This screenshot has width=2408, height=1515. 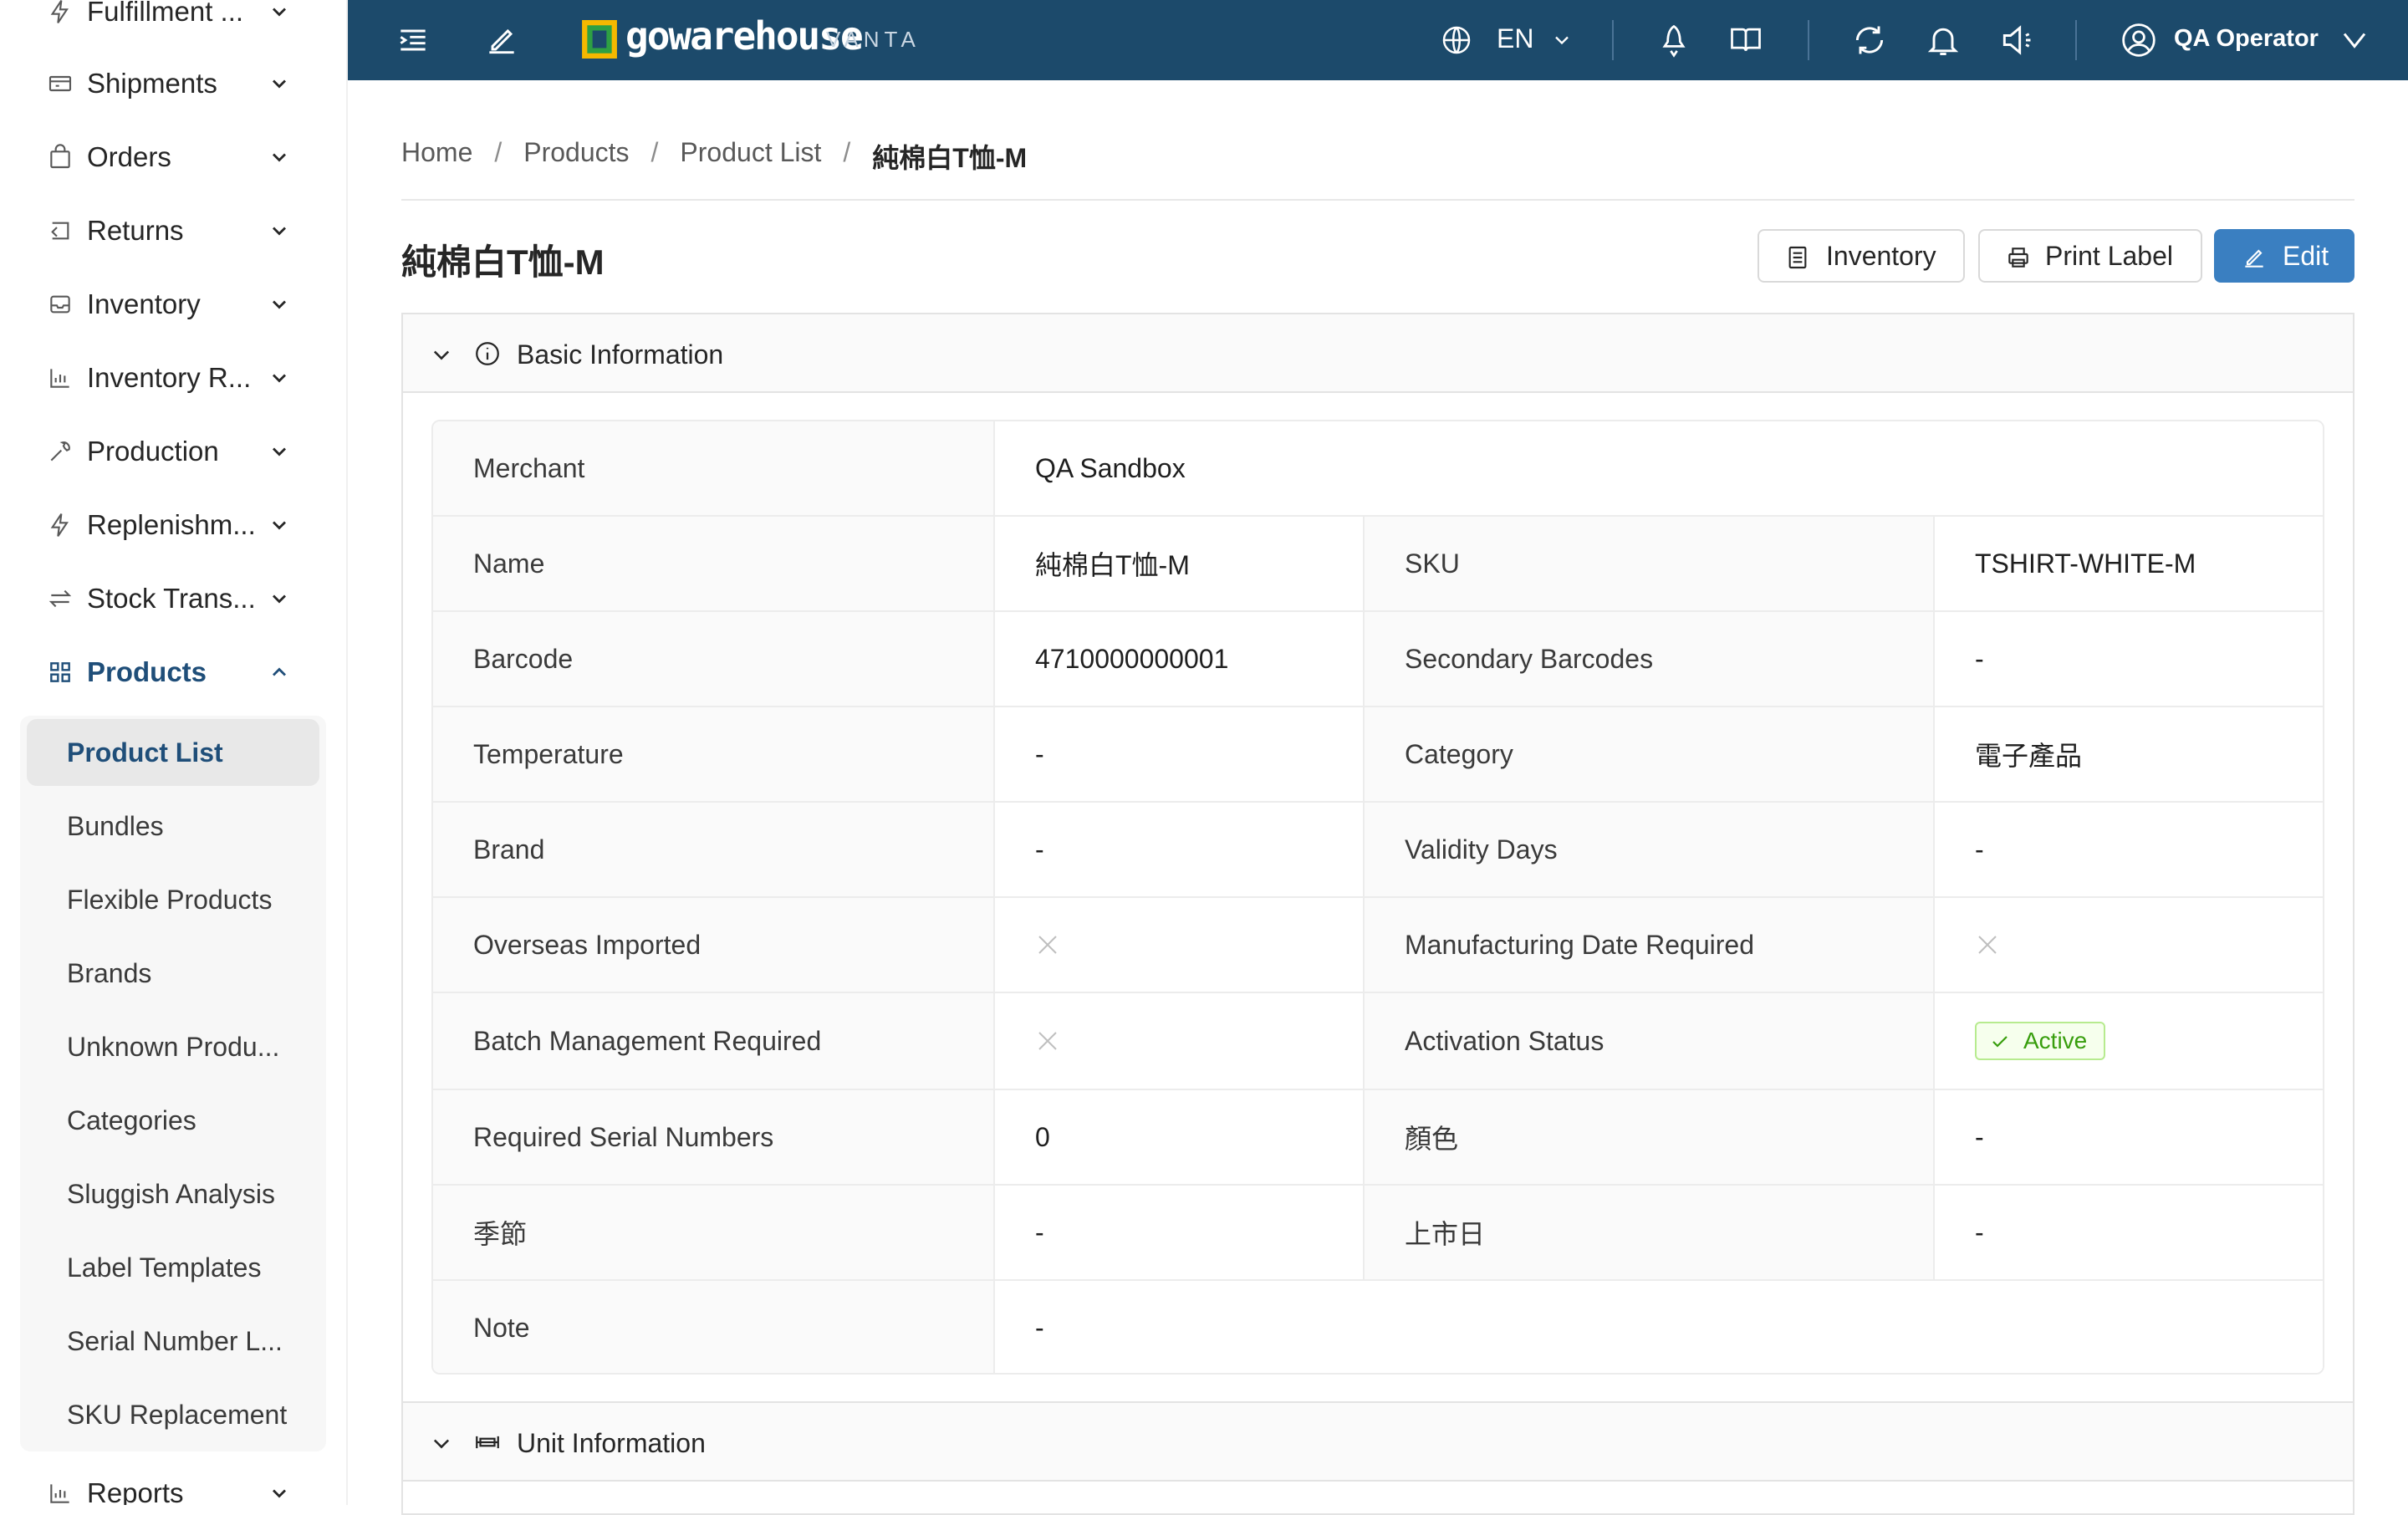 What do you see at coordinates (173, 1414) in the screenshot?
I see `submenu-item-sku-replacement: SKU Replacement` at bounding box center [173, 1414].